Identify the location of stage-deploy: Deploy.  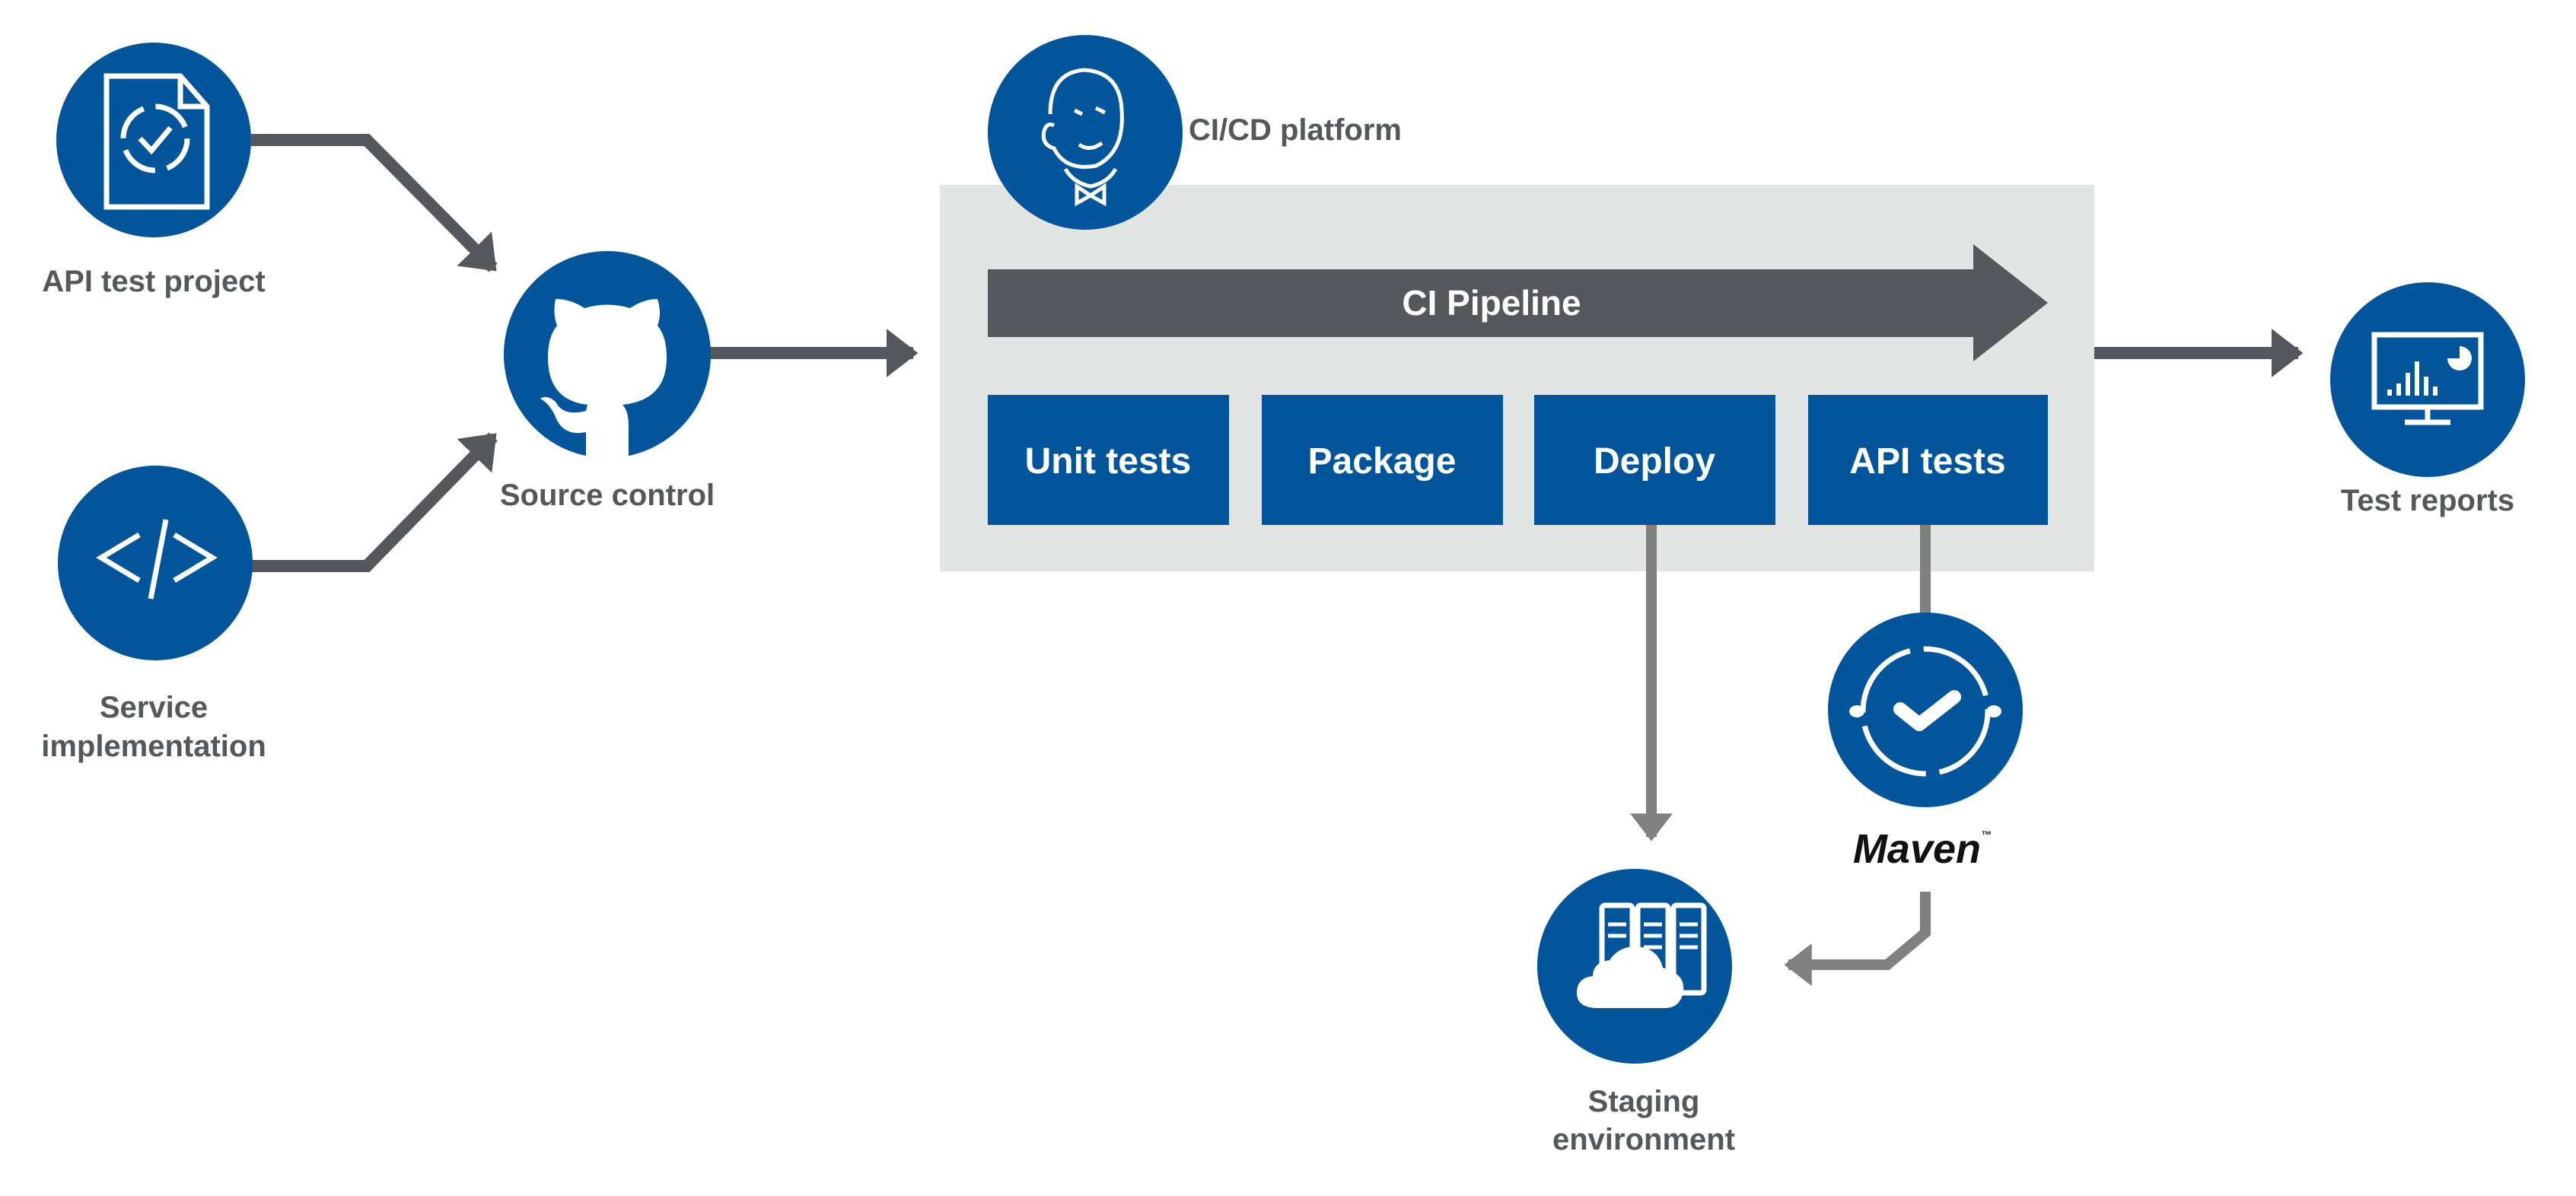
(1655, 460).